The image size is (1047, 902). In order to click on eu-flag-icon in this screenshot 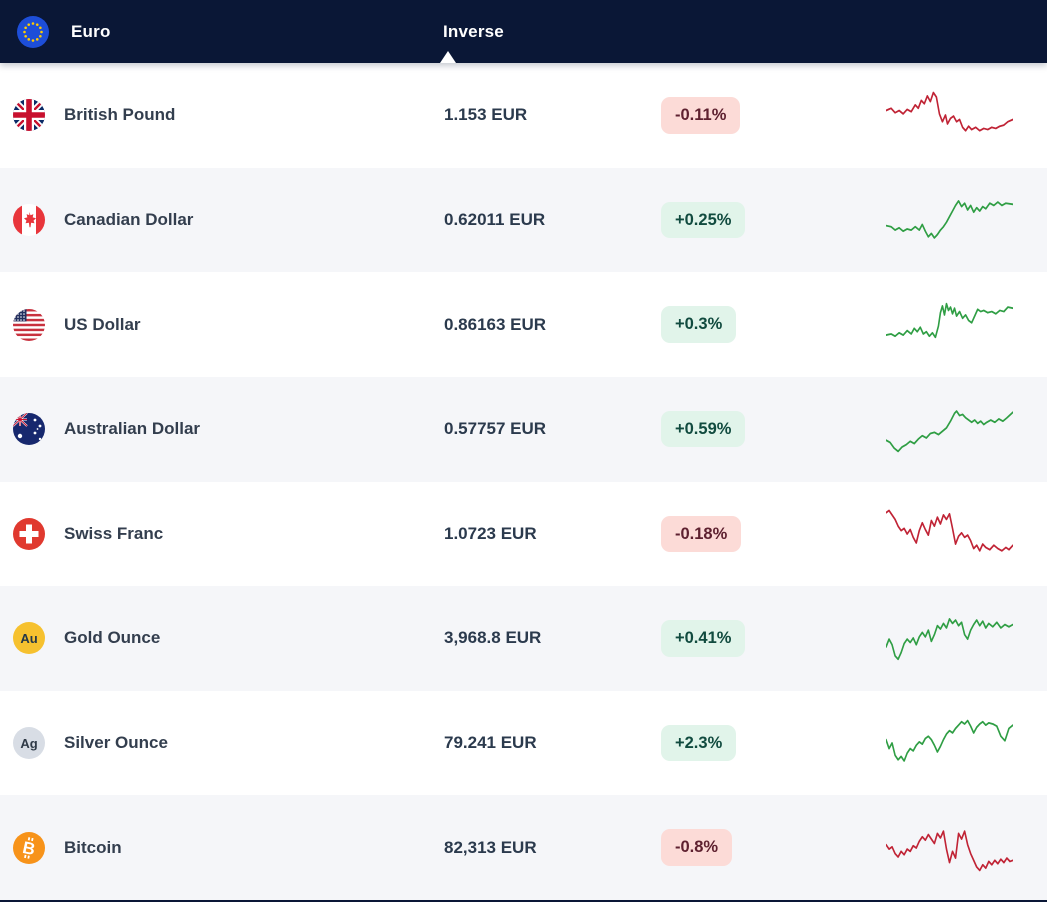, I will do `click(33, 31)`.